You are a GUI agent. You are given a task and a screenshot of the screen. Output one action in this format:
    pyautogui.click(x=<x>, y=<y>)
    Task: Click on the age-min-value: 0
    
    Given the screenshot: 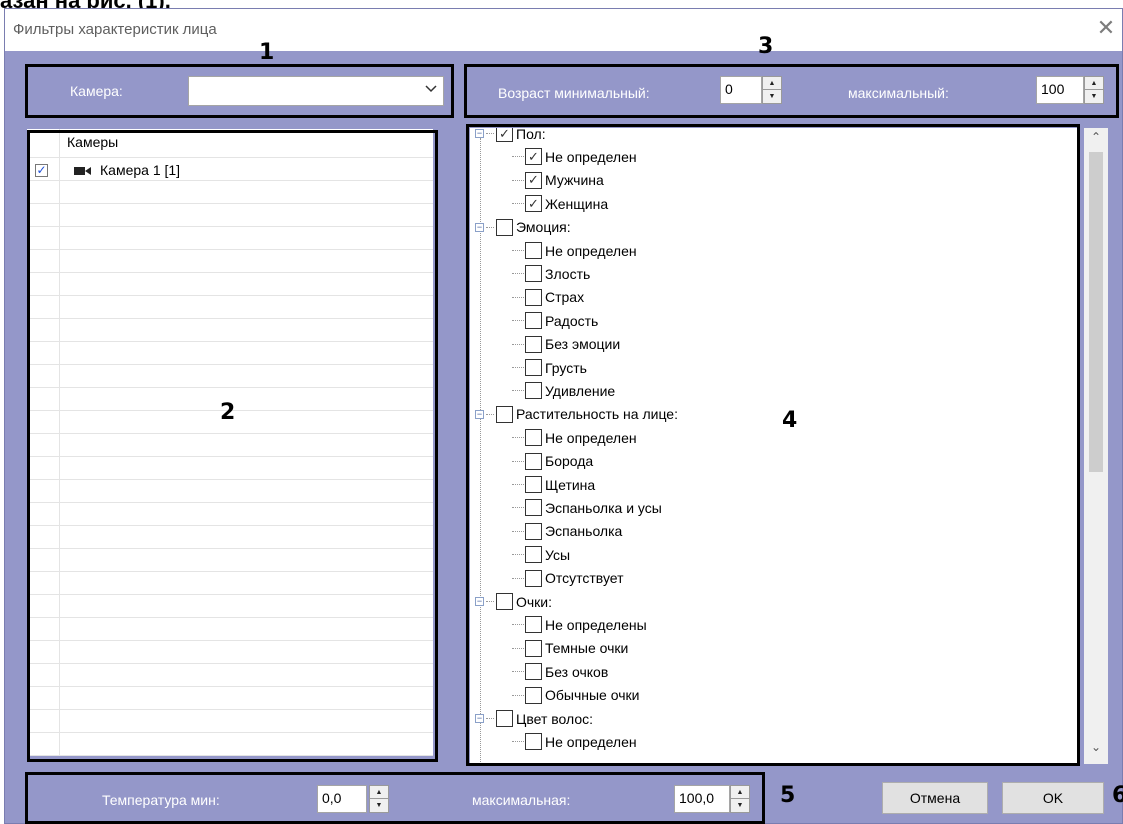 What is the action you would take?
    pyautogui.click(x=729, y=89)
    